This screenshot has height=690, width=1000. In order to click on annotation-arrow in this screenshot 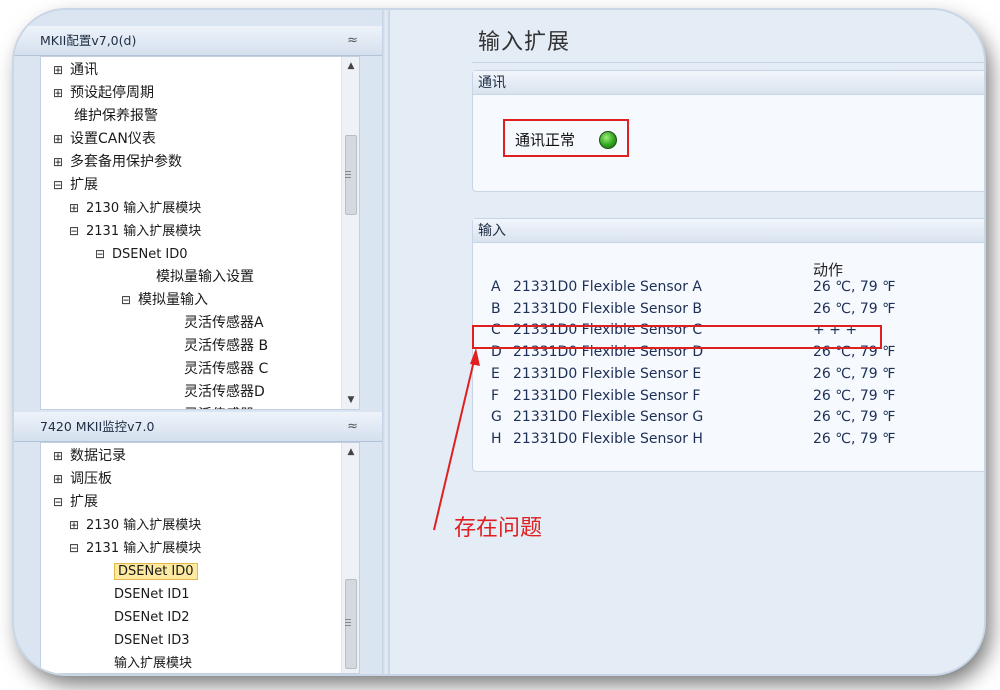, I will do `click(456, 439)`.